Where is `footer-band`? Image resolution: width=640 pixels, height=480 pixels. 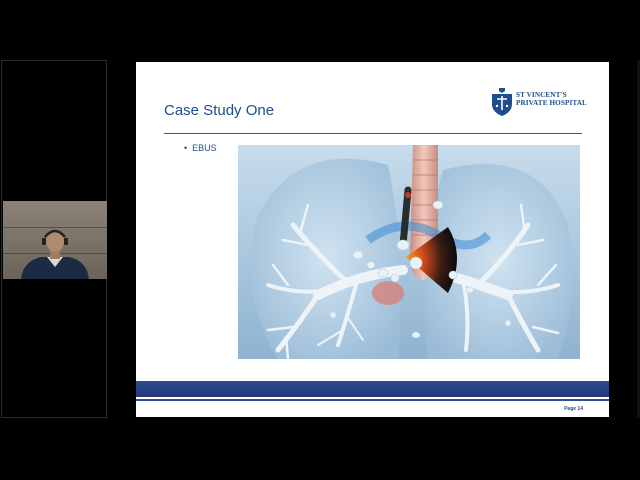 footer-band is located at coordinates (372, 389).